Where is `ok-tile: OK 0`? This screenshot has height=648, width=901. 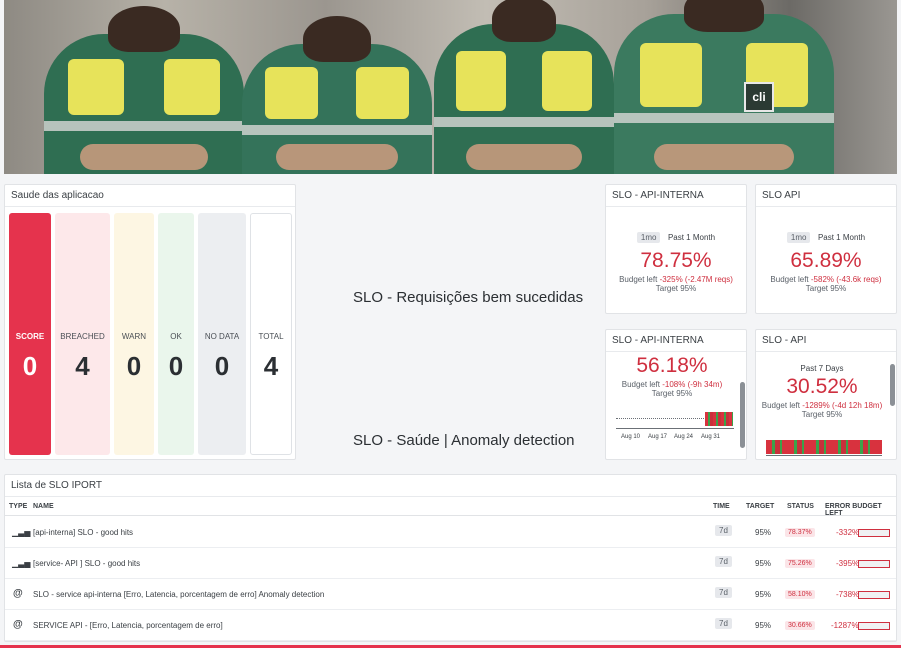
ok-tile: OK 0 is located at coordinates (176, 334).